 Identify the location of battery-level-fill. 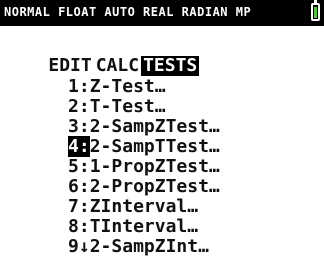
(315, 12).